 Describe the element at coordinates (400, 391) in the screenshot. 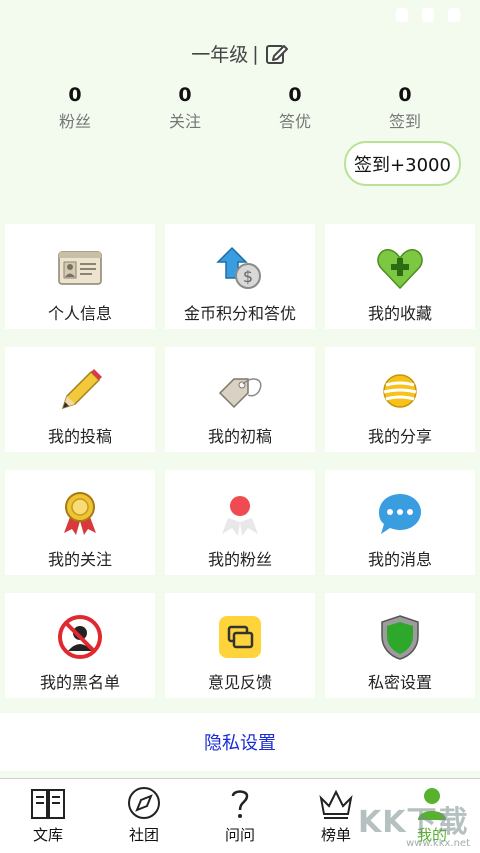

I see `share-ball-icon` at that location.